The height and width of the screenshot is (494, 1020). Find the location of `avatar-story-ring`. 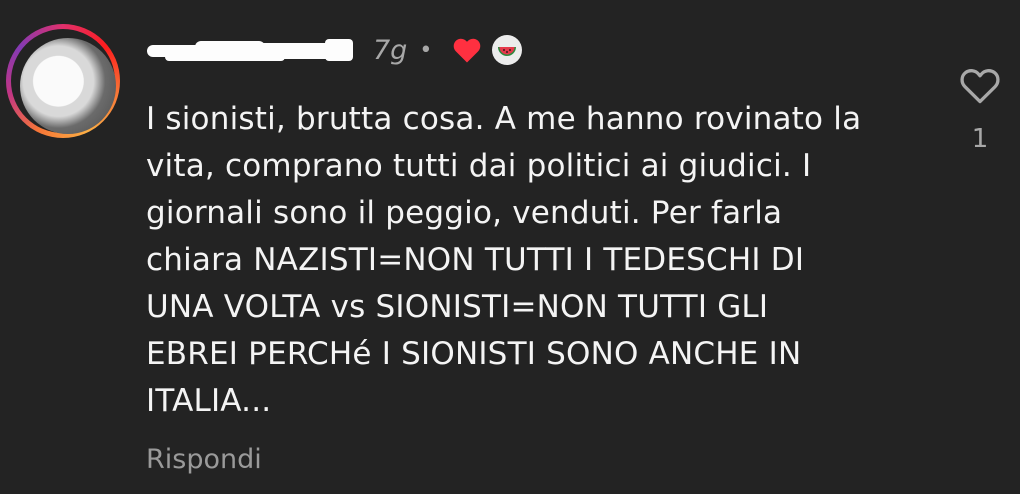

avatar-story-ring is located at coordinates (63, 81).